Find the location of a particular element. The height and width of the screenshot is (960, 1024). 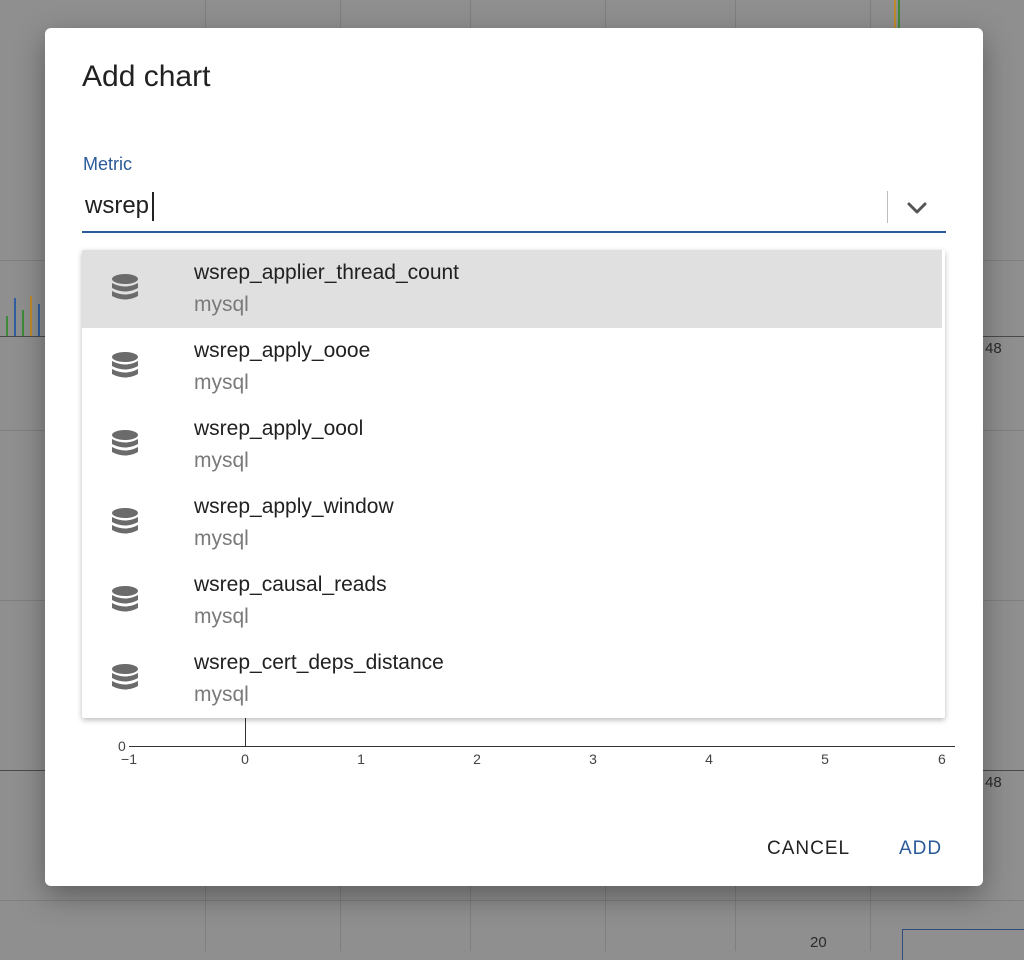

chart-x-tick-label: 6 is located at coordinates (942, 759).